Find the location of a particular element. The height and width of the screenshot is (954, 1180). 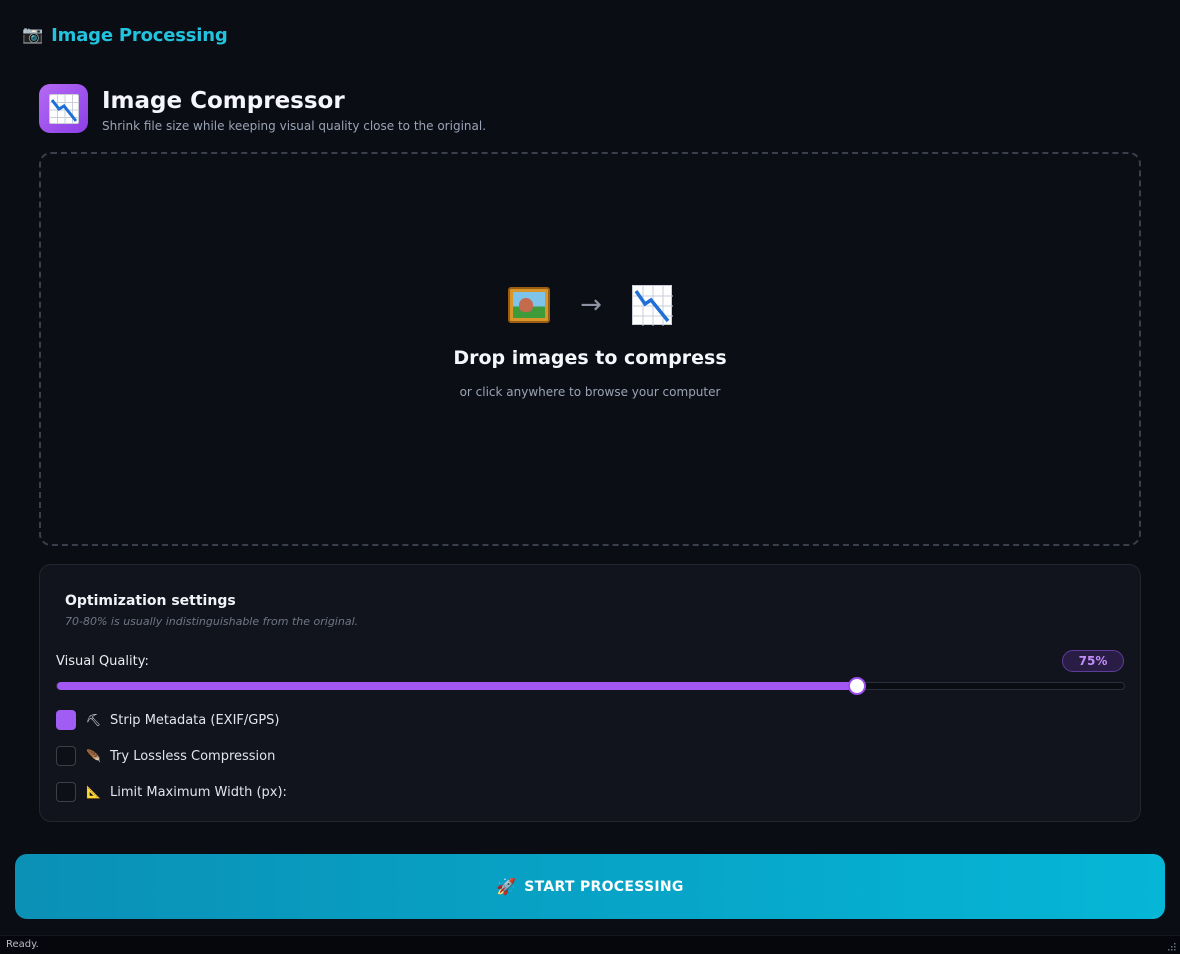

start-processing-button: 🚀 START PROCESSING is located at coordinates (590, 886).